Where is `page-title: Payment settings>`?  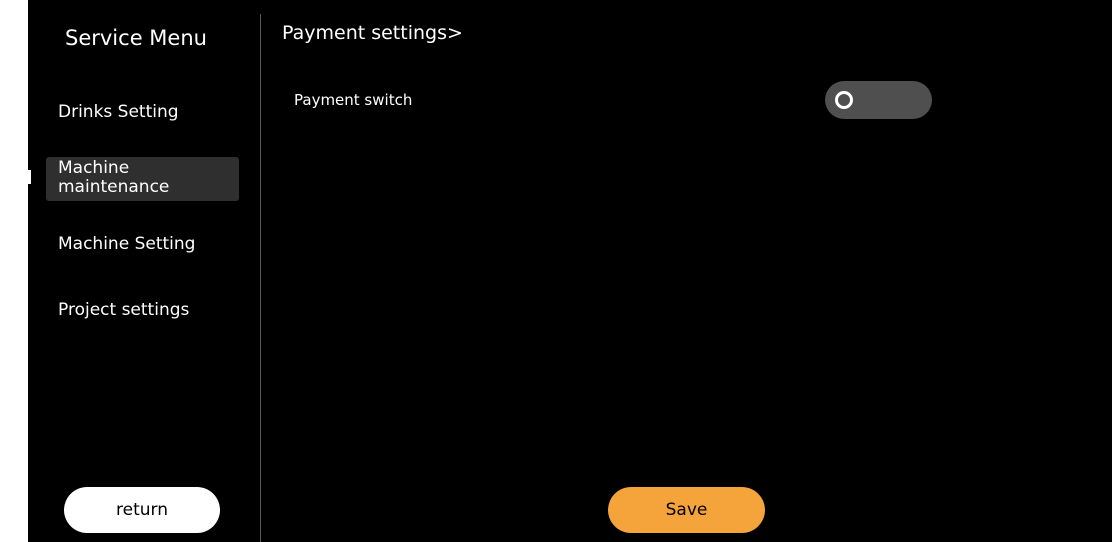
page-title: Payment settings> is located at coordinates (372, 33).